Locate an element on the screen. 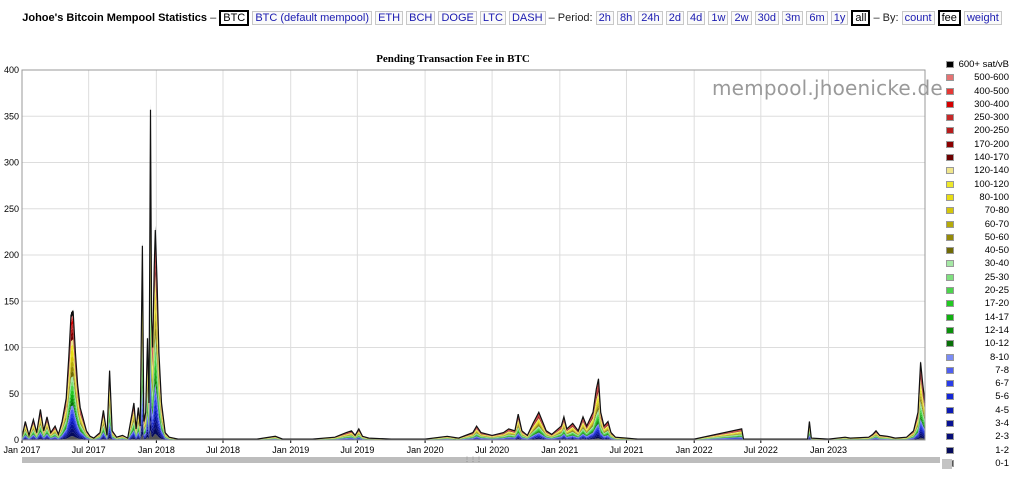 This screenshot has height=477, width=1024. period-link-30d: 30d is located at coordinates (766, 18).